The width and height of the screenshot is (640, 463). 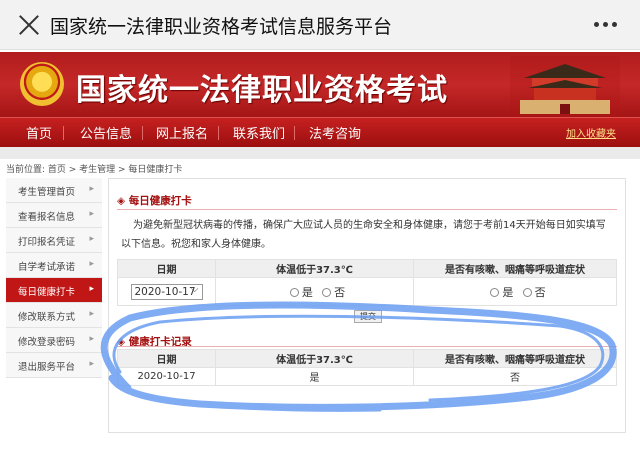 I want to click on symptom-no-radio, so click(x=527, y=292).